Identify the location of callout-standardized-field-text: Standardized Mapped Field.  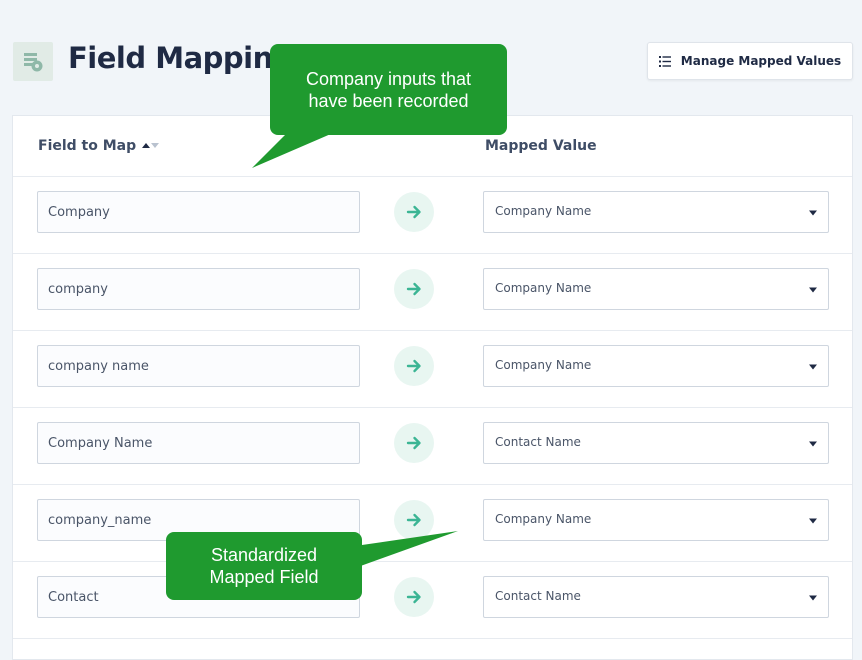
(264, 566).